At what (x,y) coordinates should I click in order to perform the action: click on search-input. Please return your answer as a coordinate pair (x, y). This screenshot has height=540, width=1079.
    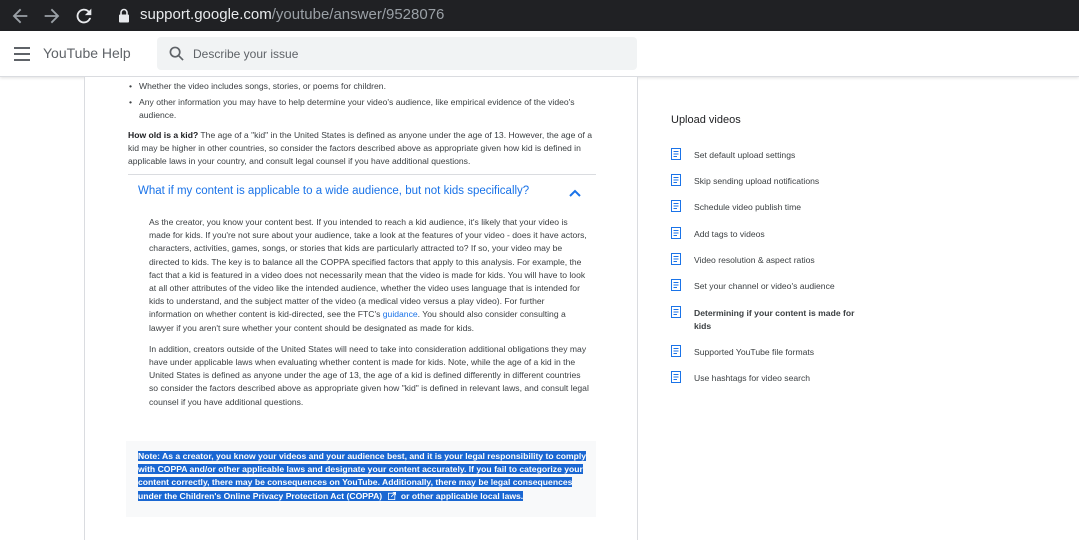
    Looking at the image, I should click on (408, 53).